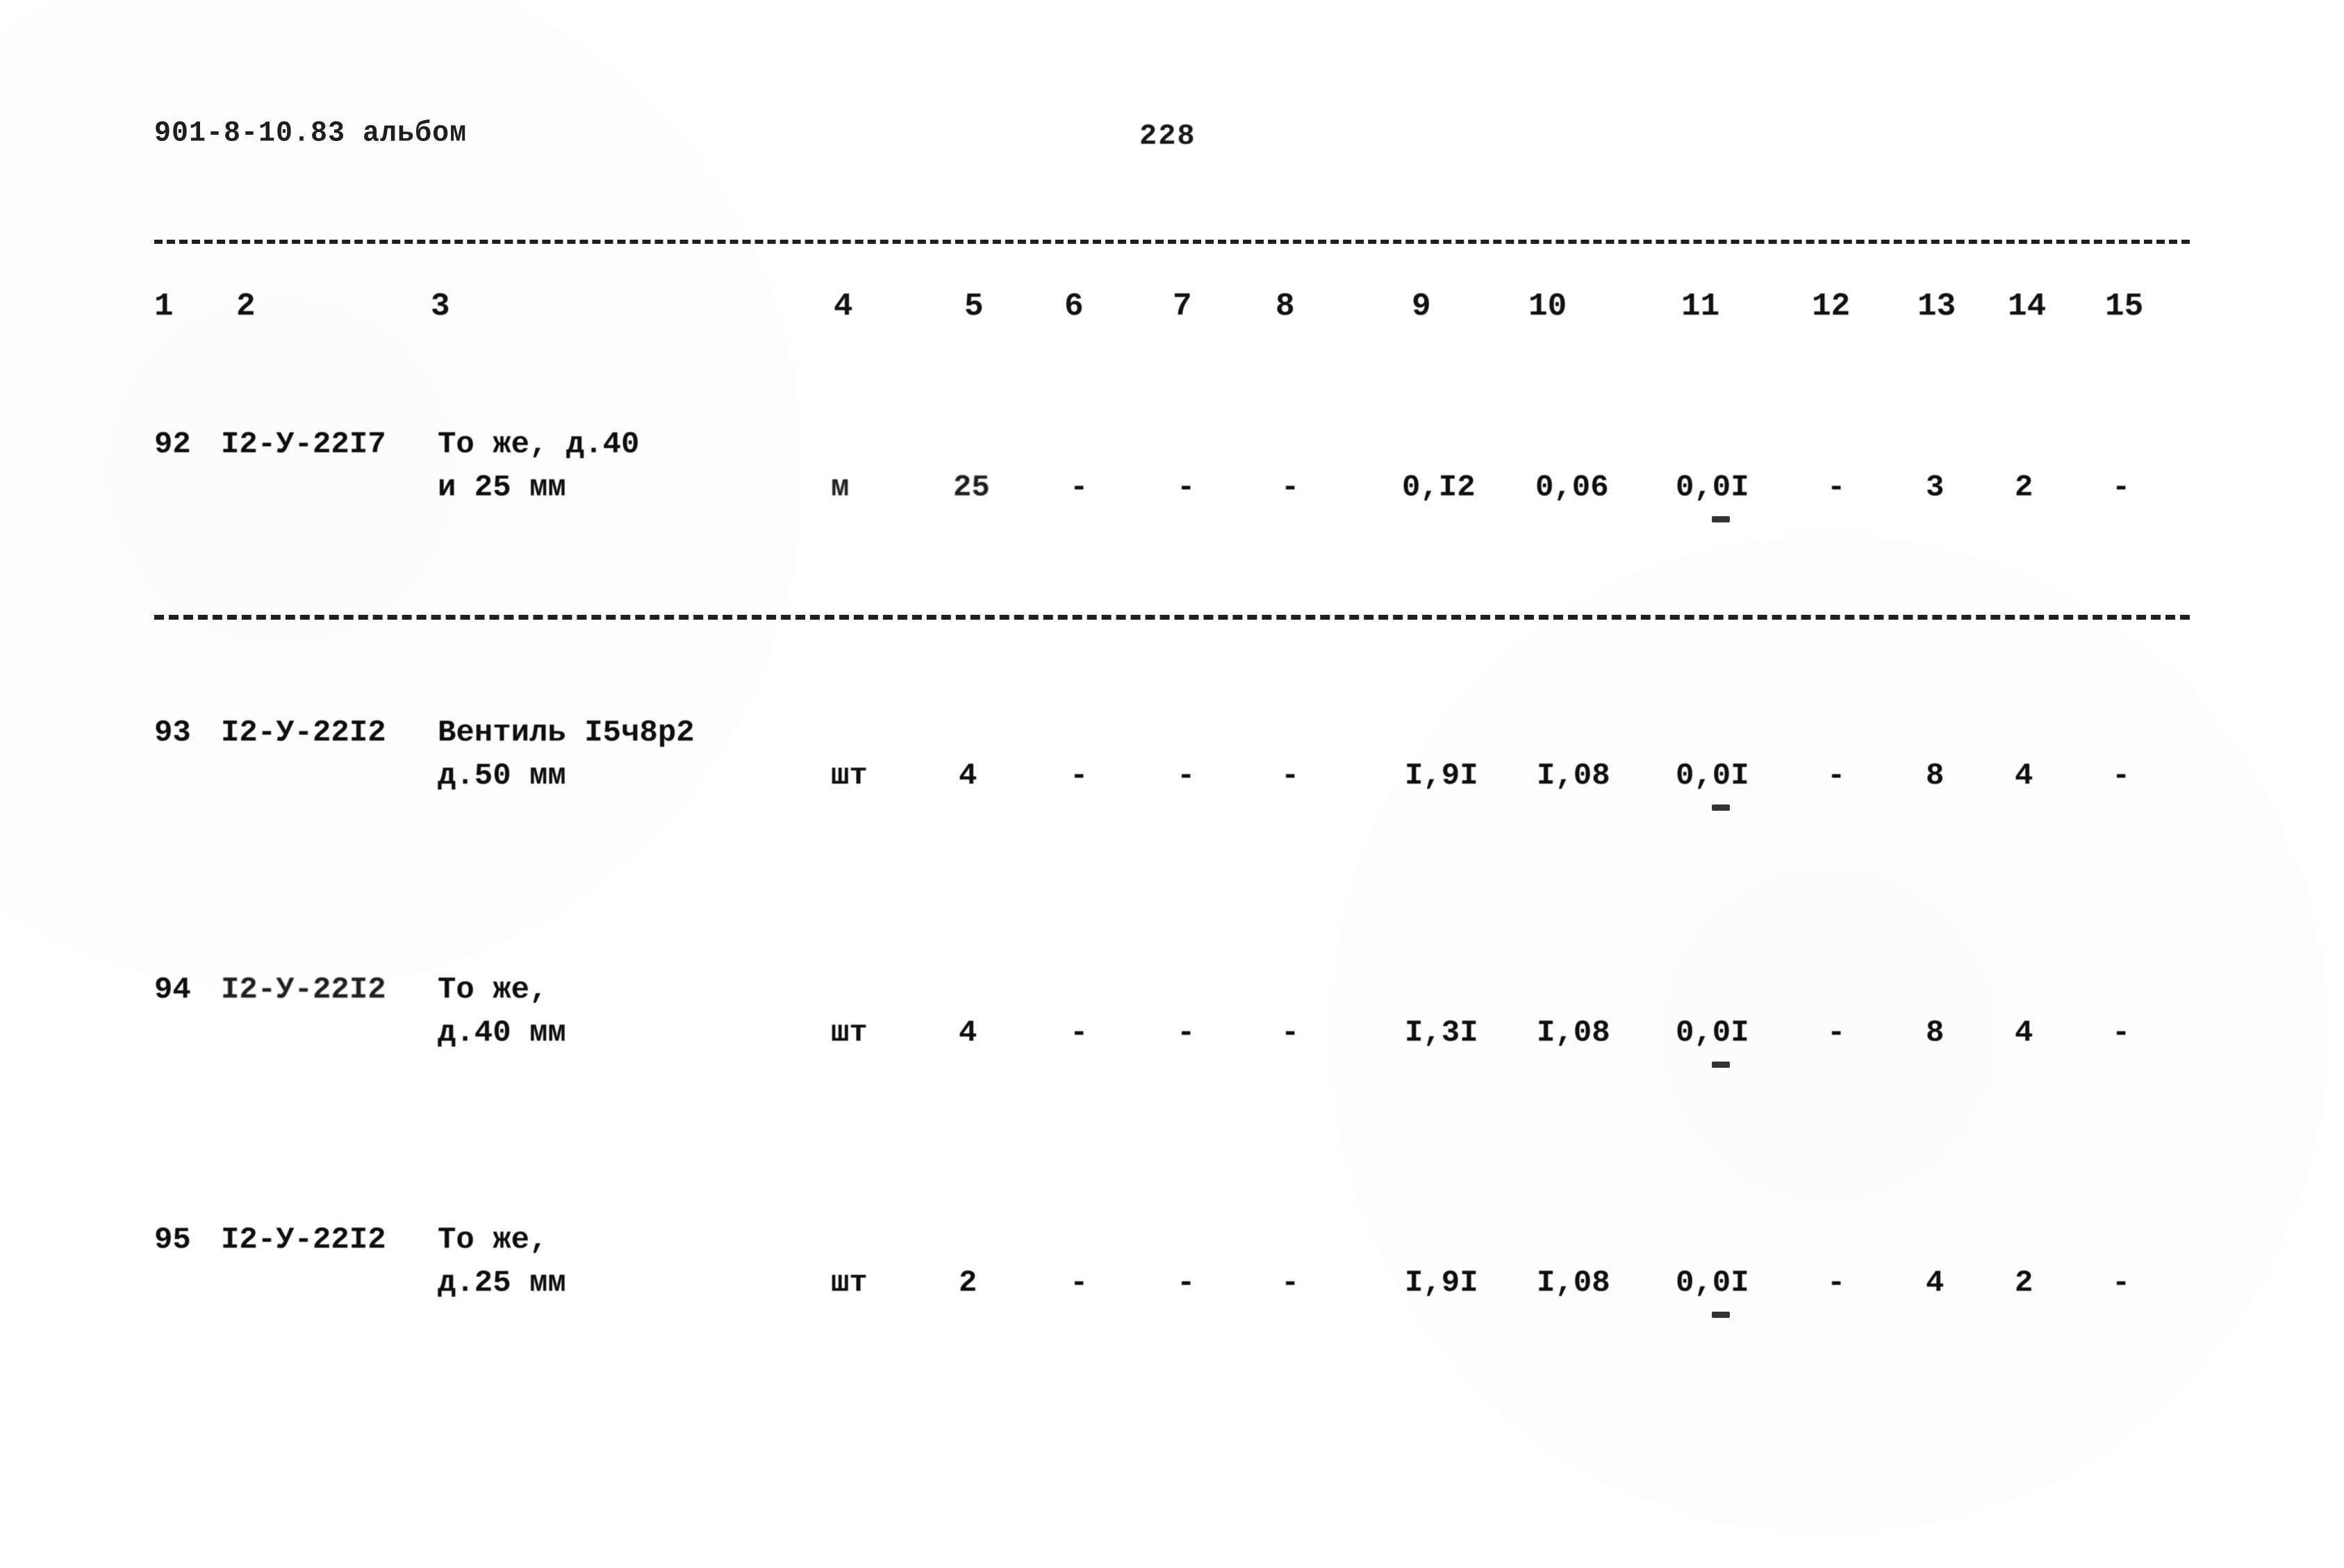 This screenshot has height=1568, width=2344. I want to click on column-number-4: 4, so click(843, 306).